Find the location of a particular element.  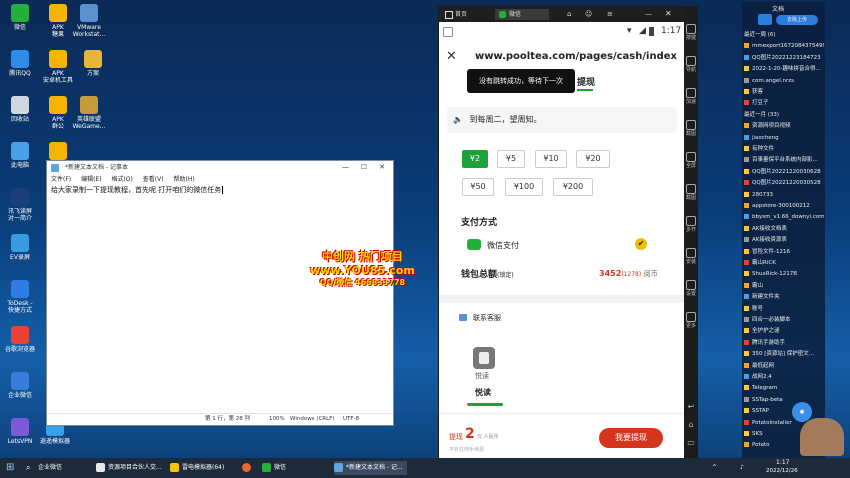

amount-option: ¥100 is located at coordinates (524, 187).